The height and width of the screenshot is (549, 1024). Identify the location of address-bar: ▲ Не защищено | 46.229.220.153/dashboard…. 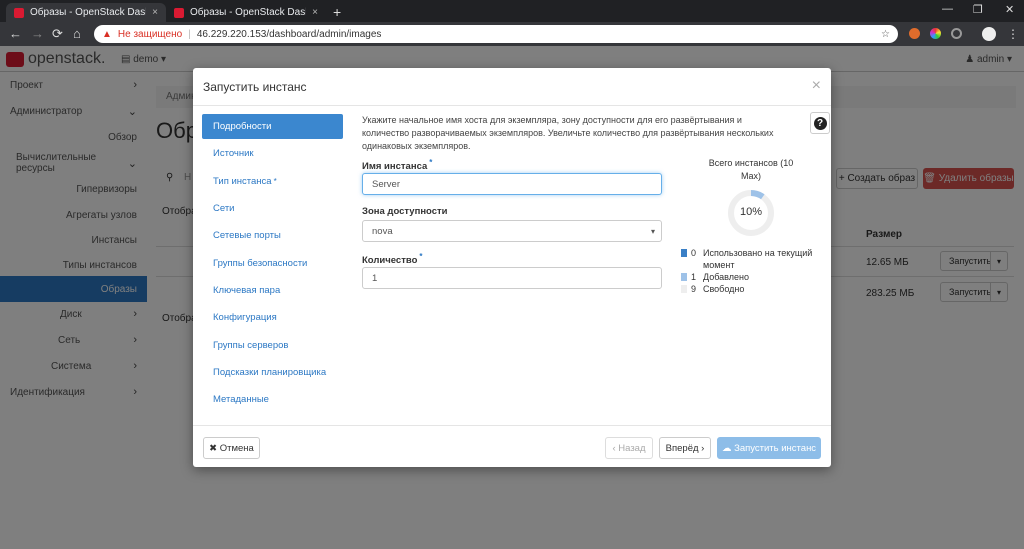
(496, 34).